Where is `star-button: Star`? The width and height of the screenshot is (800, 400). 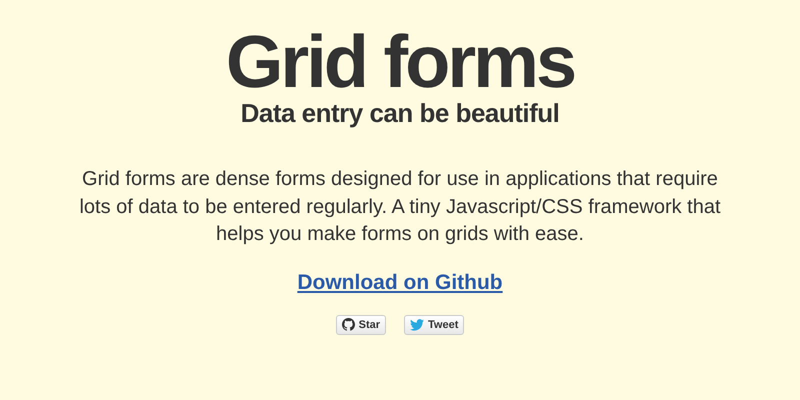
star-button: Star is located at coordinates (361, 324).